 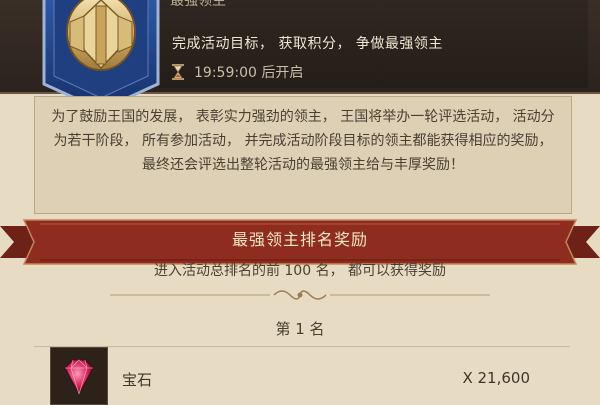 What do you see at coordinates (299, 239) in the screenshot?
I see `rewards-section-title: 最强领主排名奖励` at bounding box center [299, 239].